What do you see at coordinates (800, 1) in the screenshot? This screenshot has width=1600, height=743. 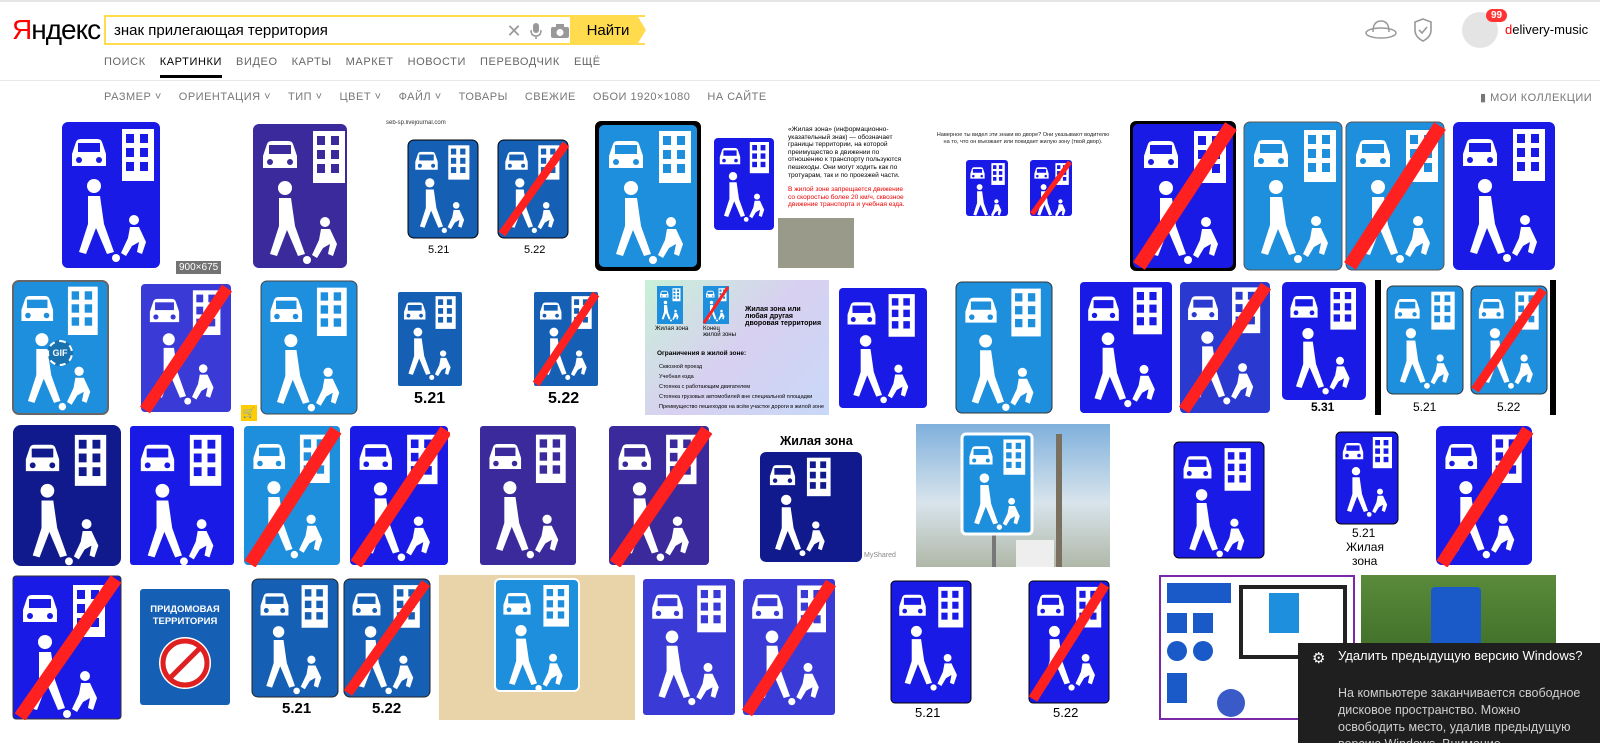 I see `top-line` at bounding box center [800, 1].